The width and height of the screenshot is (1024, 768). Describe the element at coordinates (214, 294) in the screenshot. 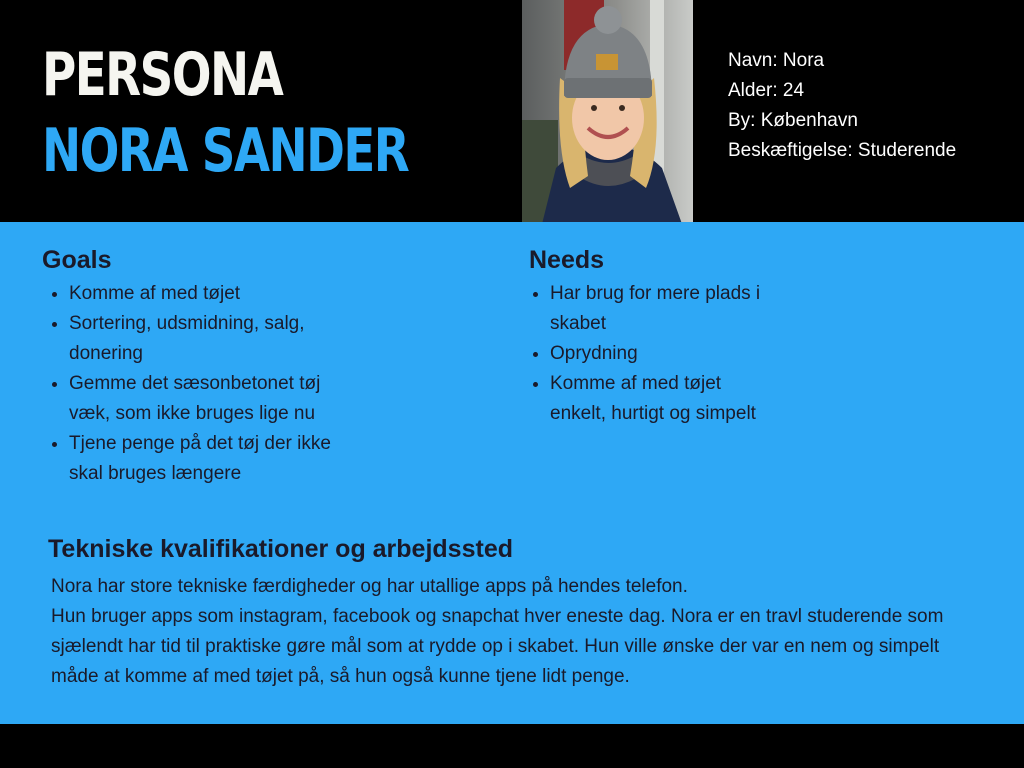

I see `goal-item: Komme af med tøjet` at that location.